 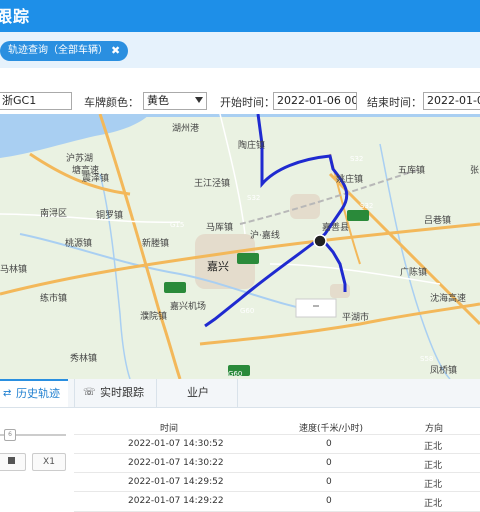 What do you see at coordinates (451, 101) in the screenshot?
I see `end-time-input: 2022-01-0` at bounding box center [451, 101].